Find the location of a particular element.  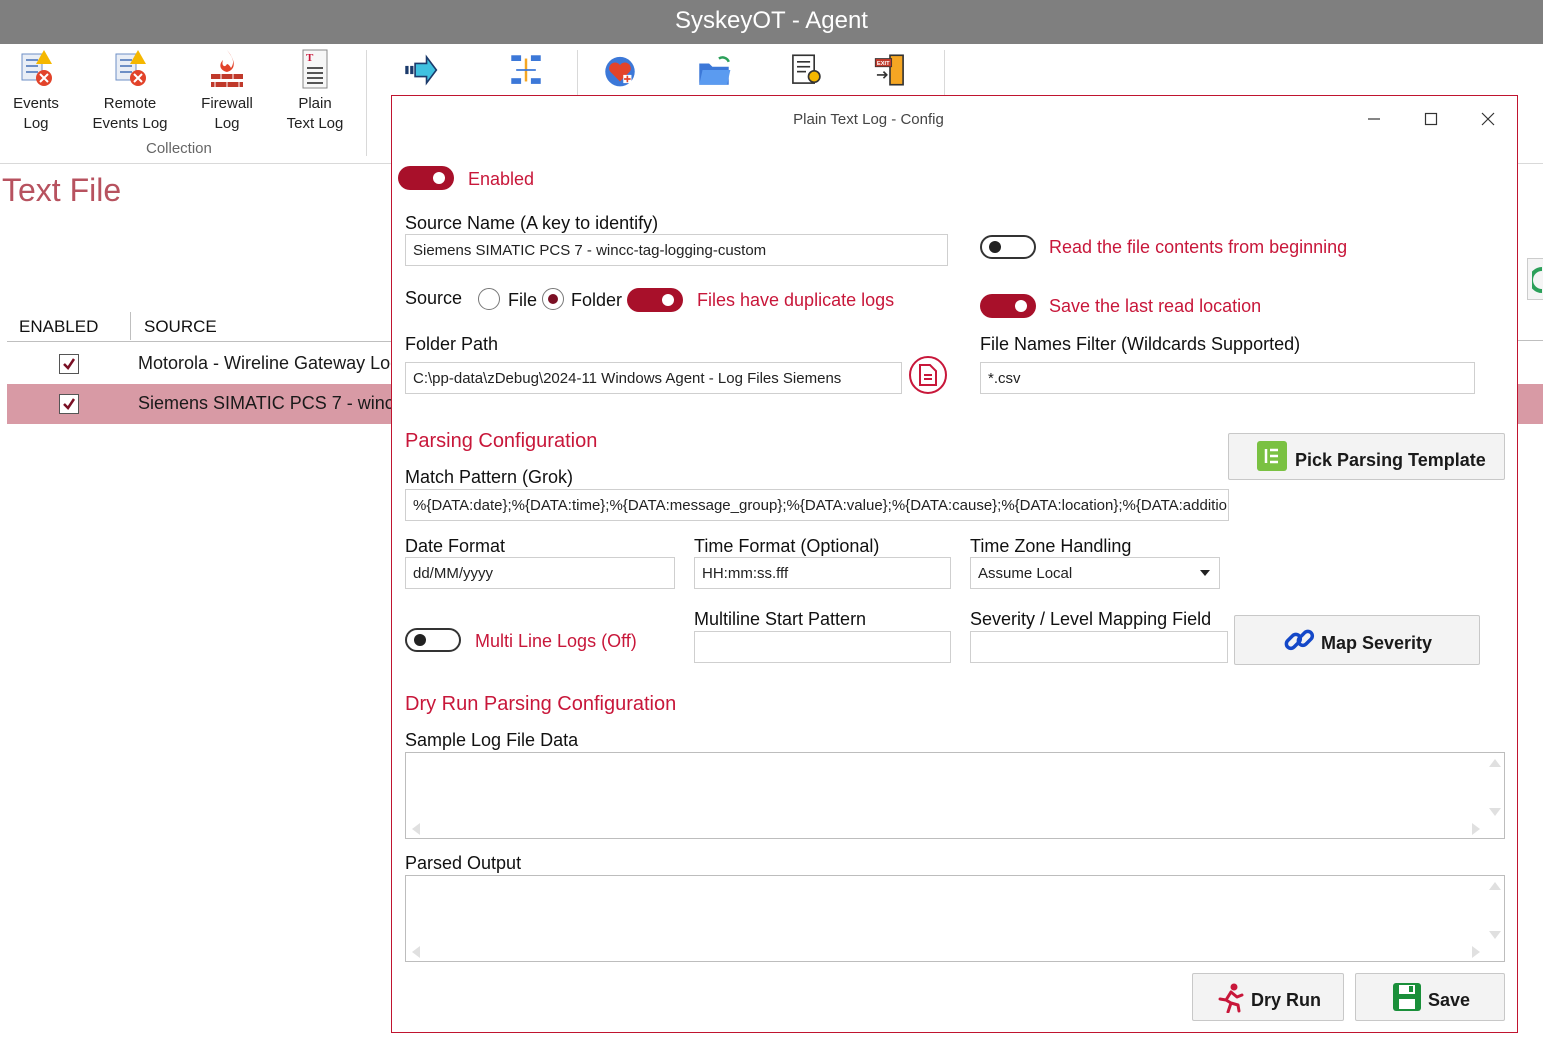

firewall-icon is located at coordinates (227, 68).